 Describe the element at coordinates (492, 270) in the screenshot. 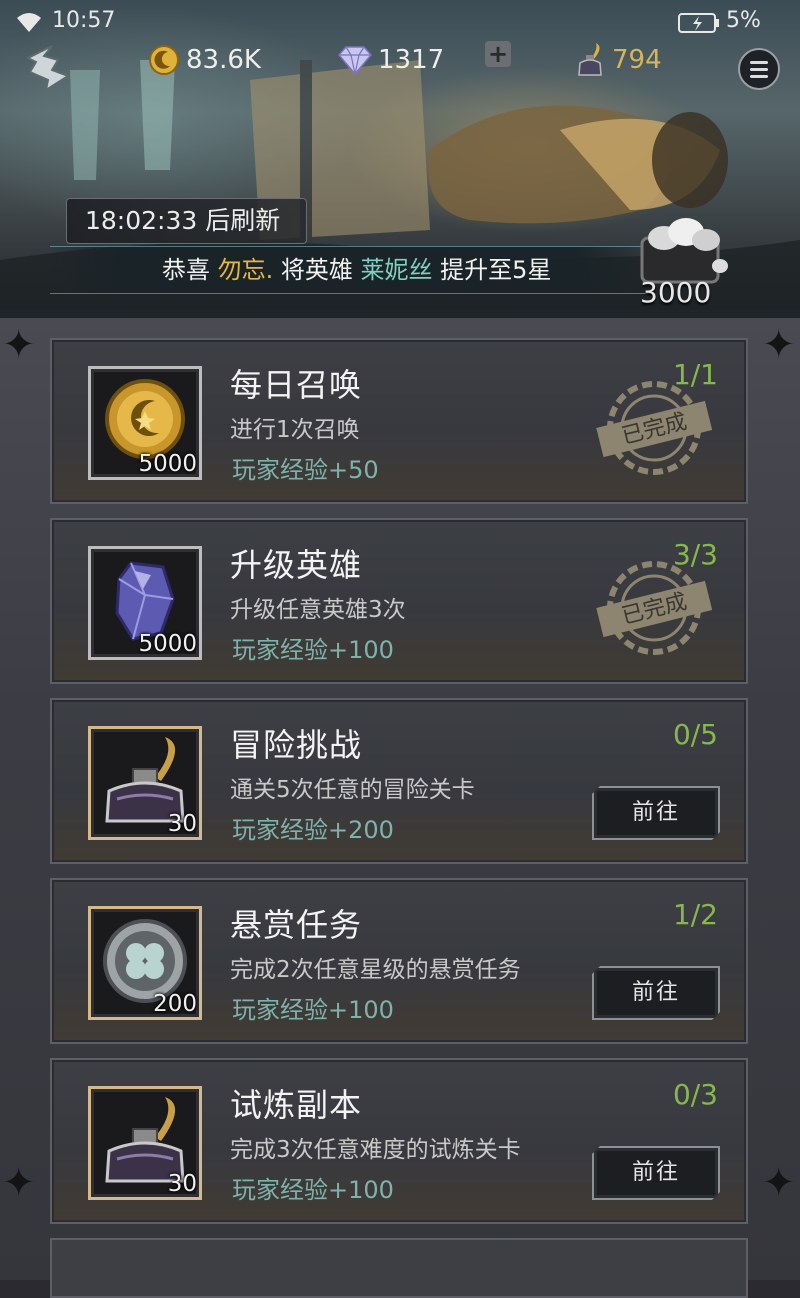

I see `ticker-suffix: 提升至5星` at that location.